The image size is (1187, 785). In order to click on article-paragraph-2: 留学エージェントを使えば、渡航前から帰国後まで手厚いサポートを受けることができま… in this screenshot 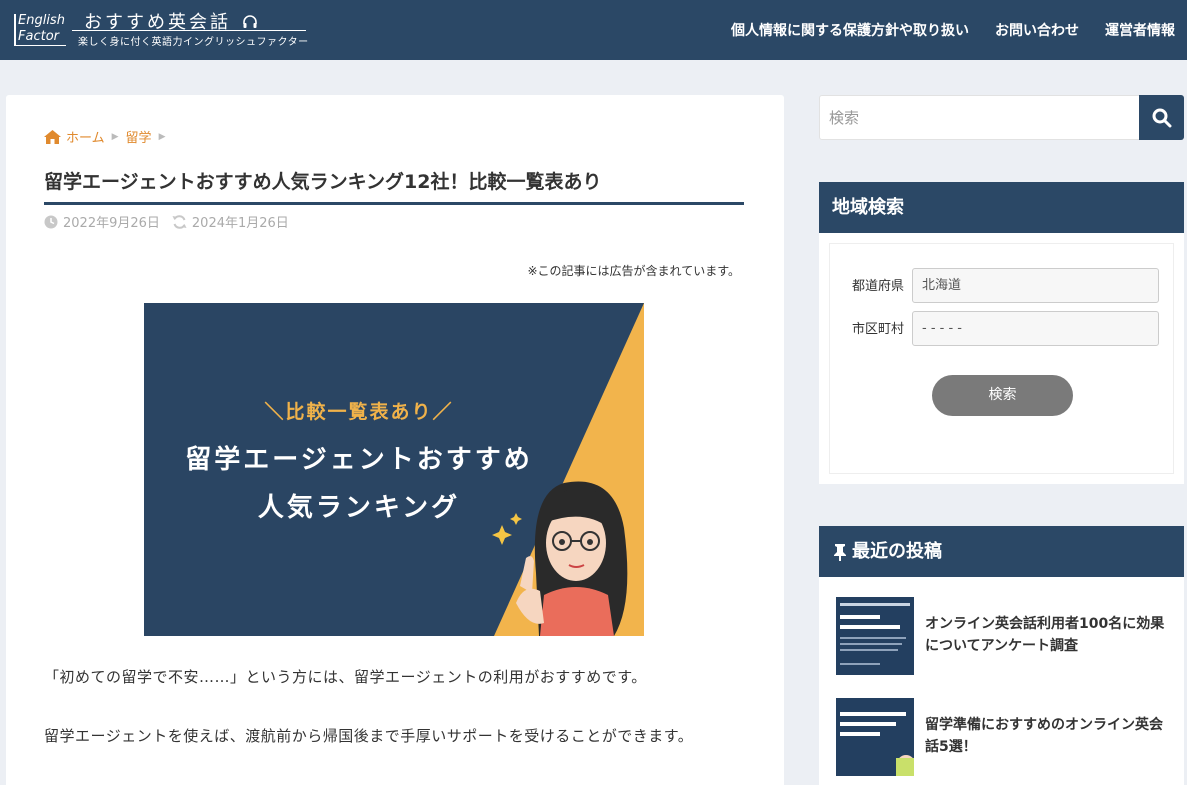, I will do `click(369, 736)`.